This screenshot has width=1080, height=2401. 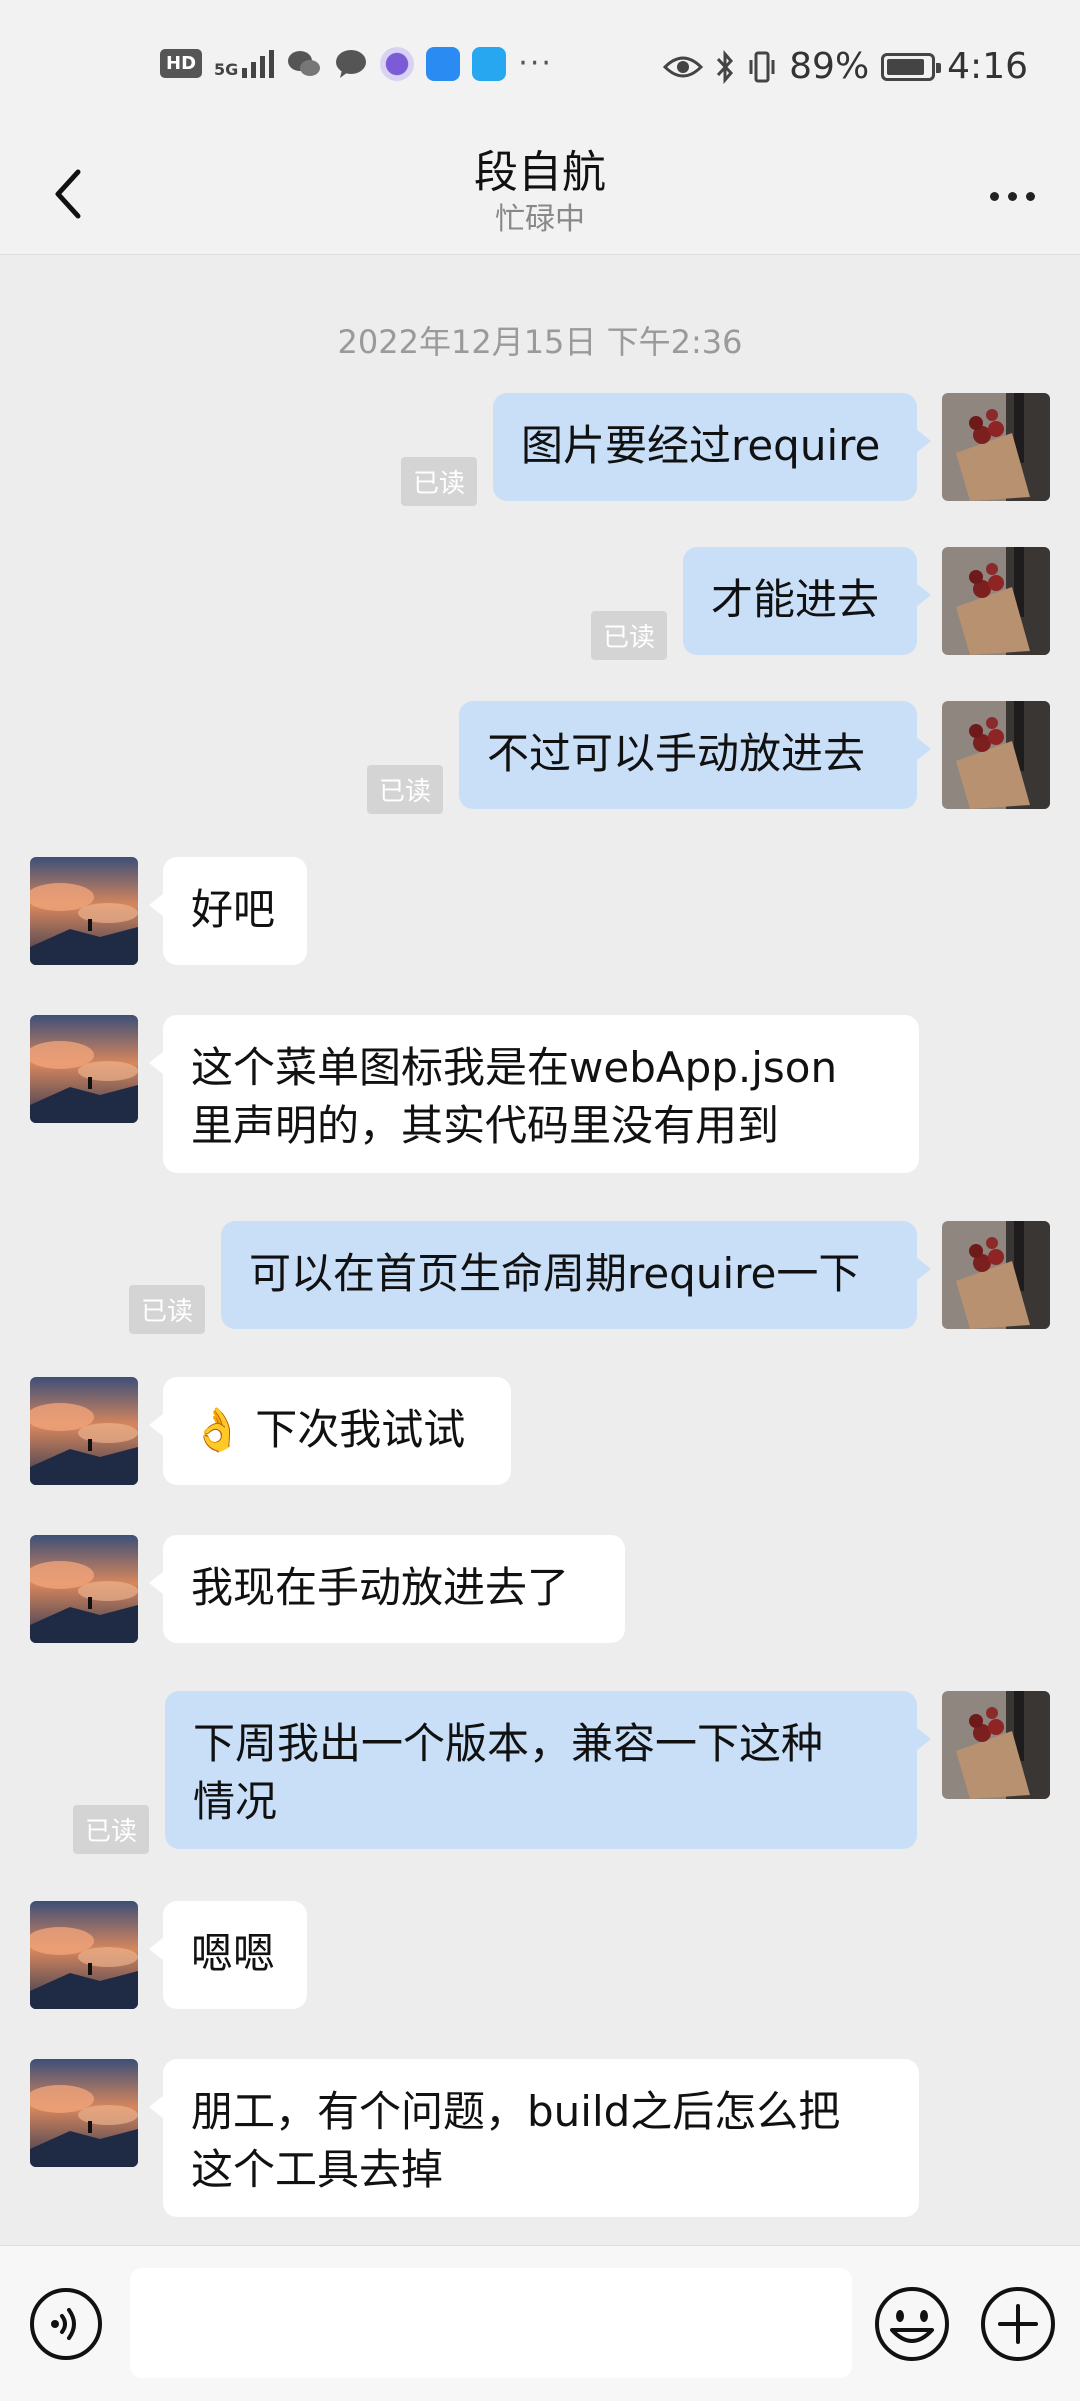 I want to click on vibrate-icon, so click(x=762, y=66).